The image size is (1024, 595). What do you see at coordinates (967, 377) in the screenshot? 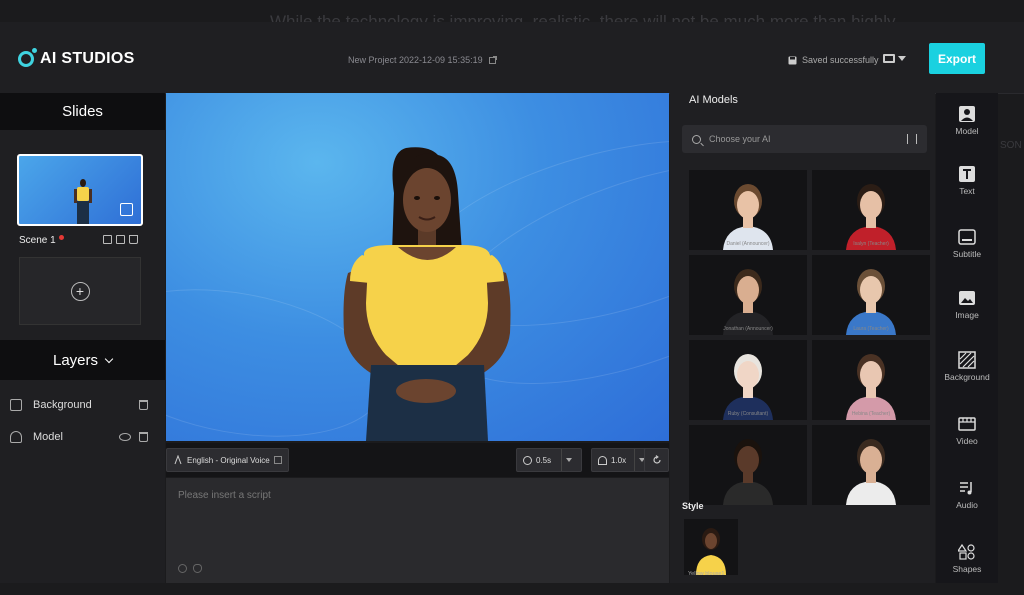
I see `rail-item-label: Background` at bounding box center [967, 377].